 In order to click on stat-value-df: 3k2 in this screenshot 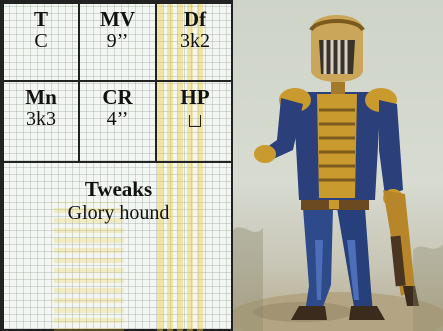, I will do `click(195, 41)`.